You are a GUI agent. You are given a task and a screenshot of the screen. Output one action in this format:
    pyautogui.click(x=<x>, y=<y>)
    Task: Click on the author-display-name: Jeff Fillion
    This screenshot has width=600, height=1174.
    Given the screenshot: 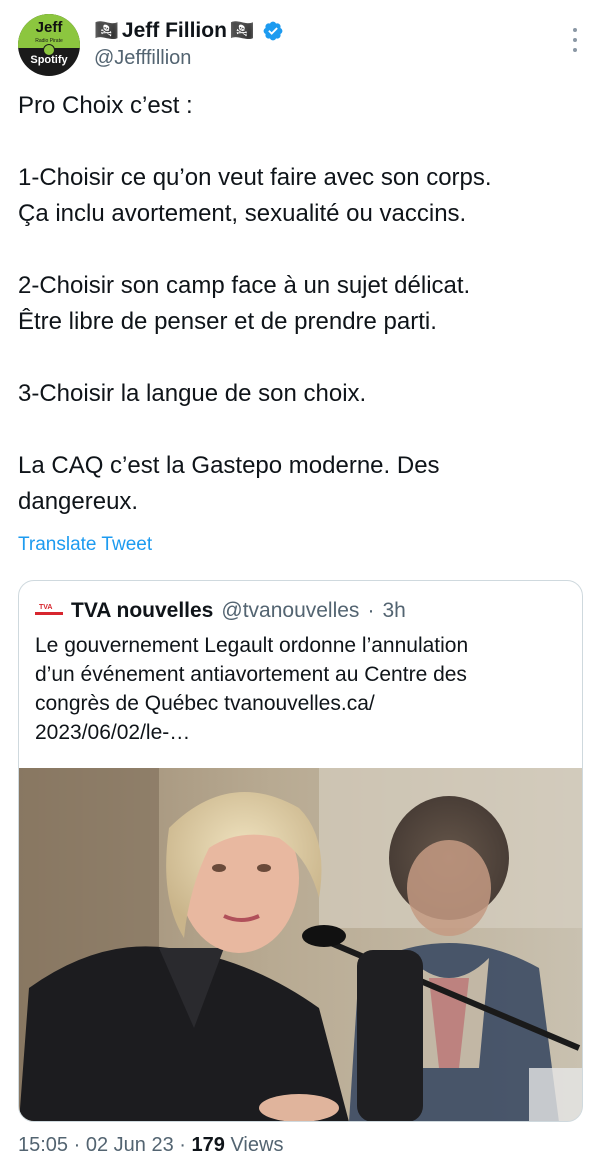 What is the action you would take?
    pyautogui.click(x=174, y=31)
    